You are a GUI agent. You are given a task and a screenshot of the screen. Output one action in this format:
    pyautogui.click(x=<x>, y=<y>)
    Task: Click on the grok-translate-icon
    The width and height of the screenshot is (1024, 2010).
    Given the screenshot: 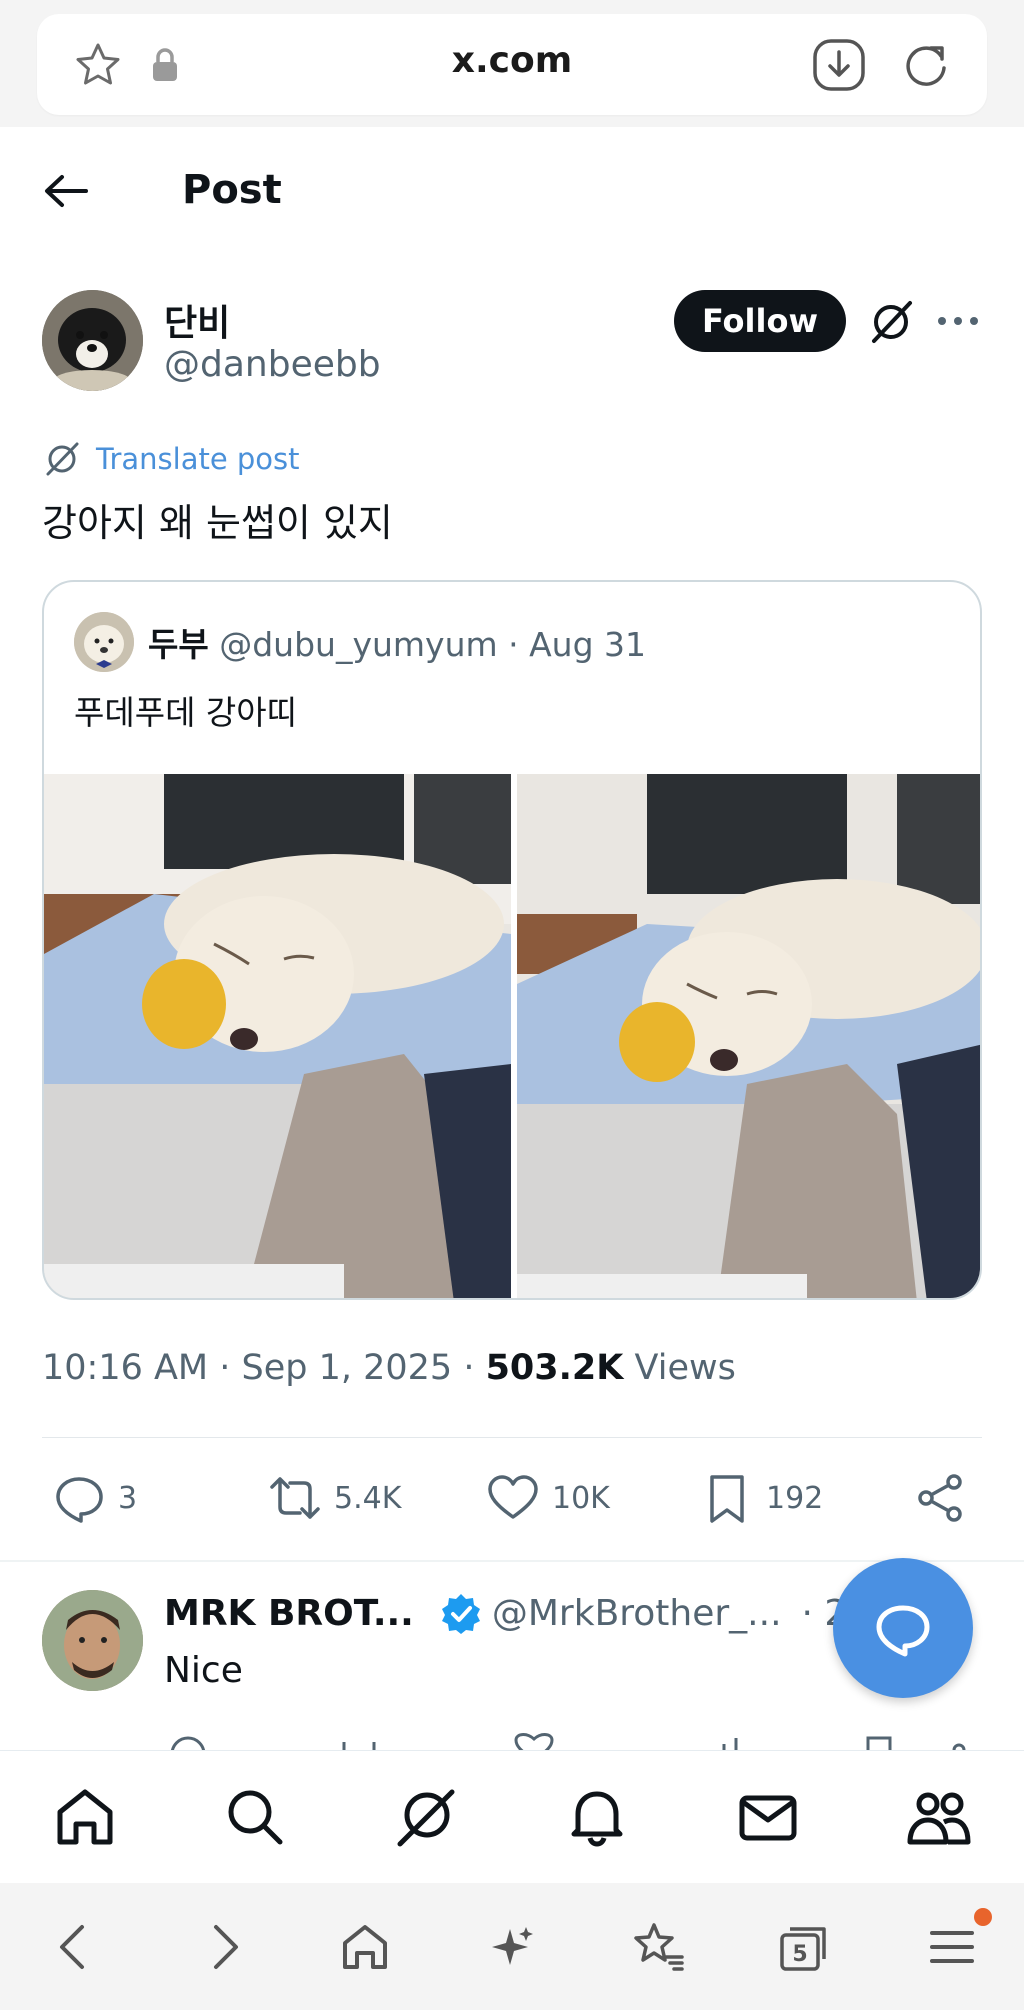 What is the action you would take?
    pyautogui.click(x=62, y=459)
    